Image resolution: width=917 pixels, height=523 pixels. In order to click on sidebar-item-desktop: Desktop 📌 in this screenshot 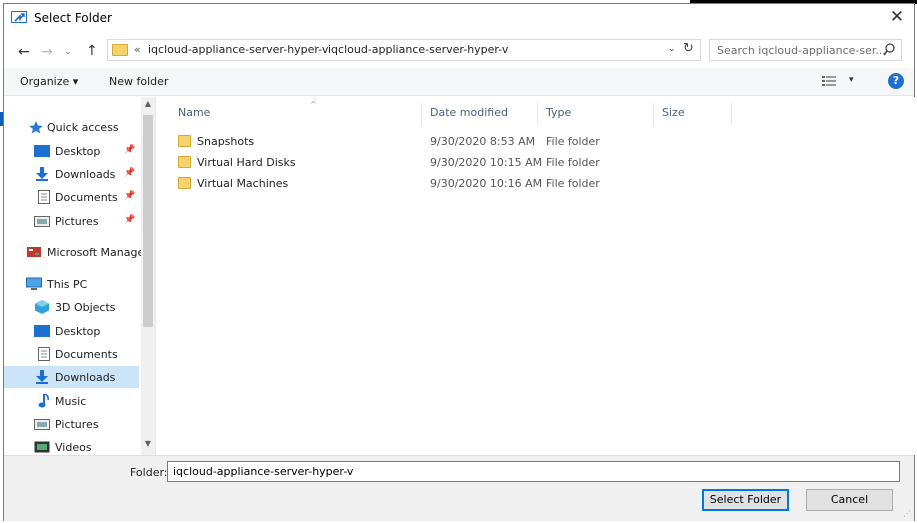, I will do `click(71, 151)`.